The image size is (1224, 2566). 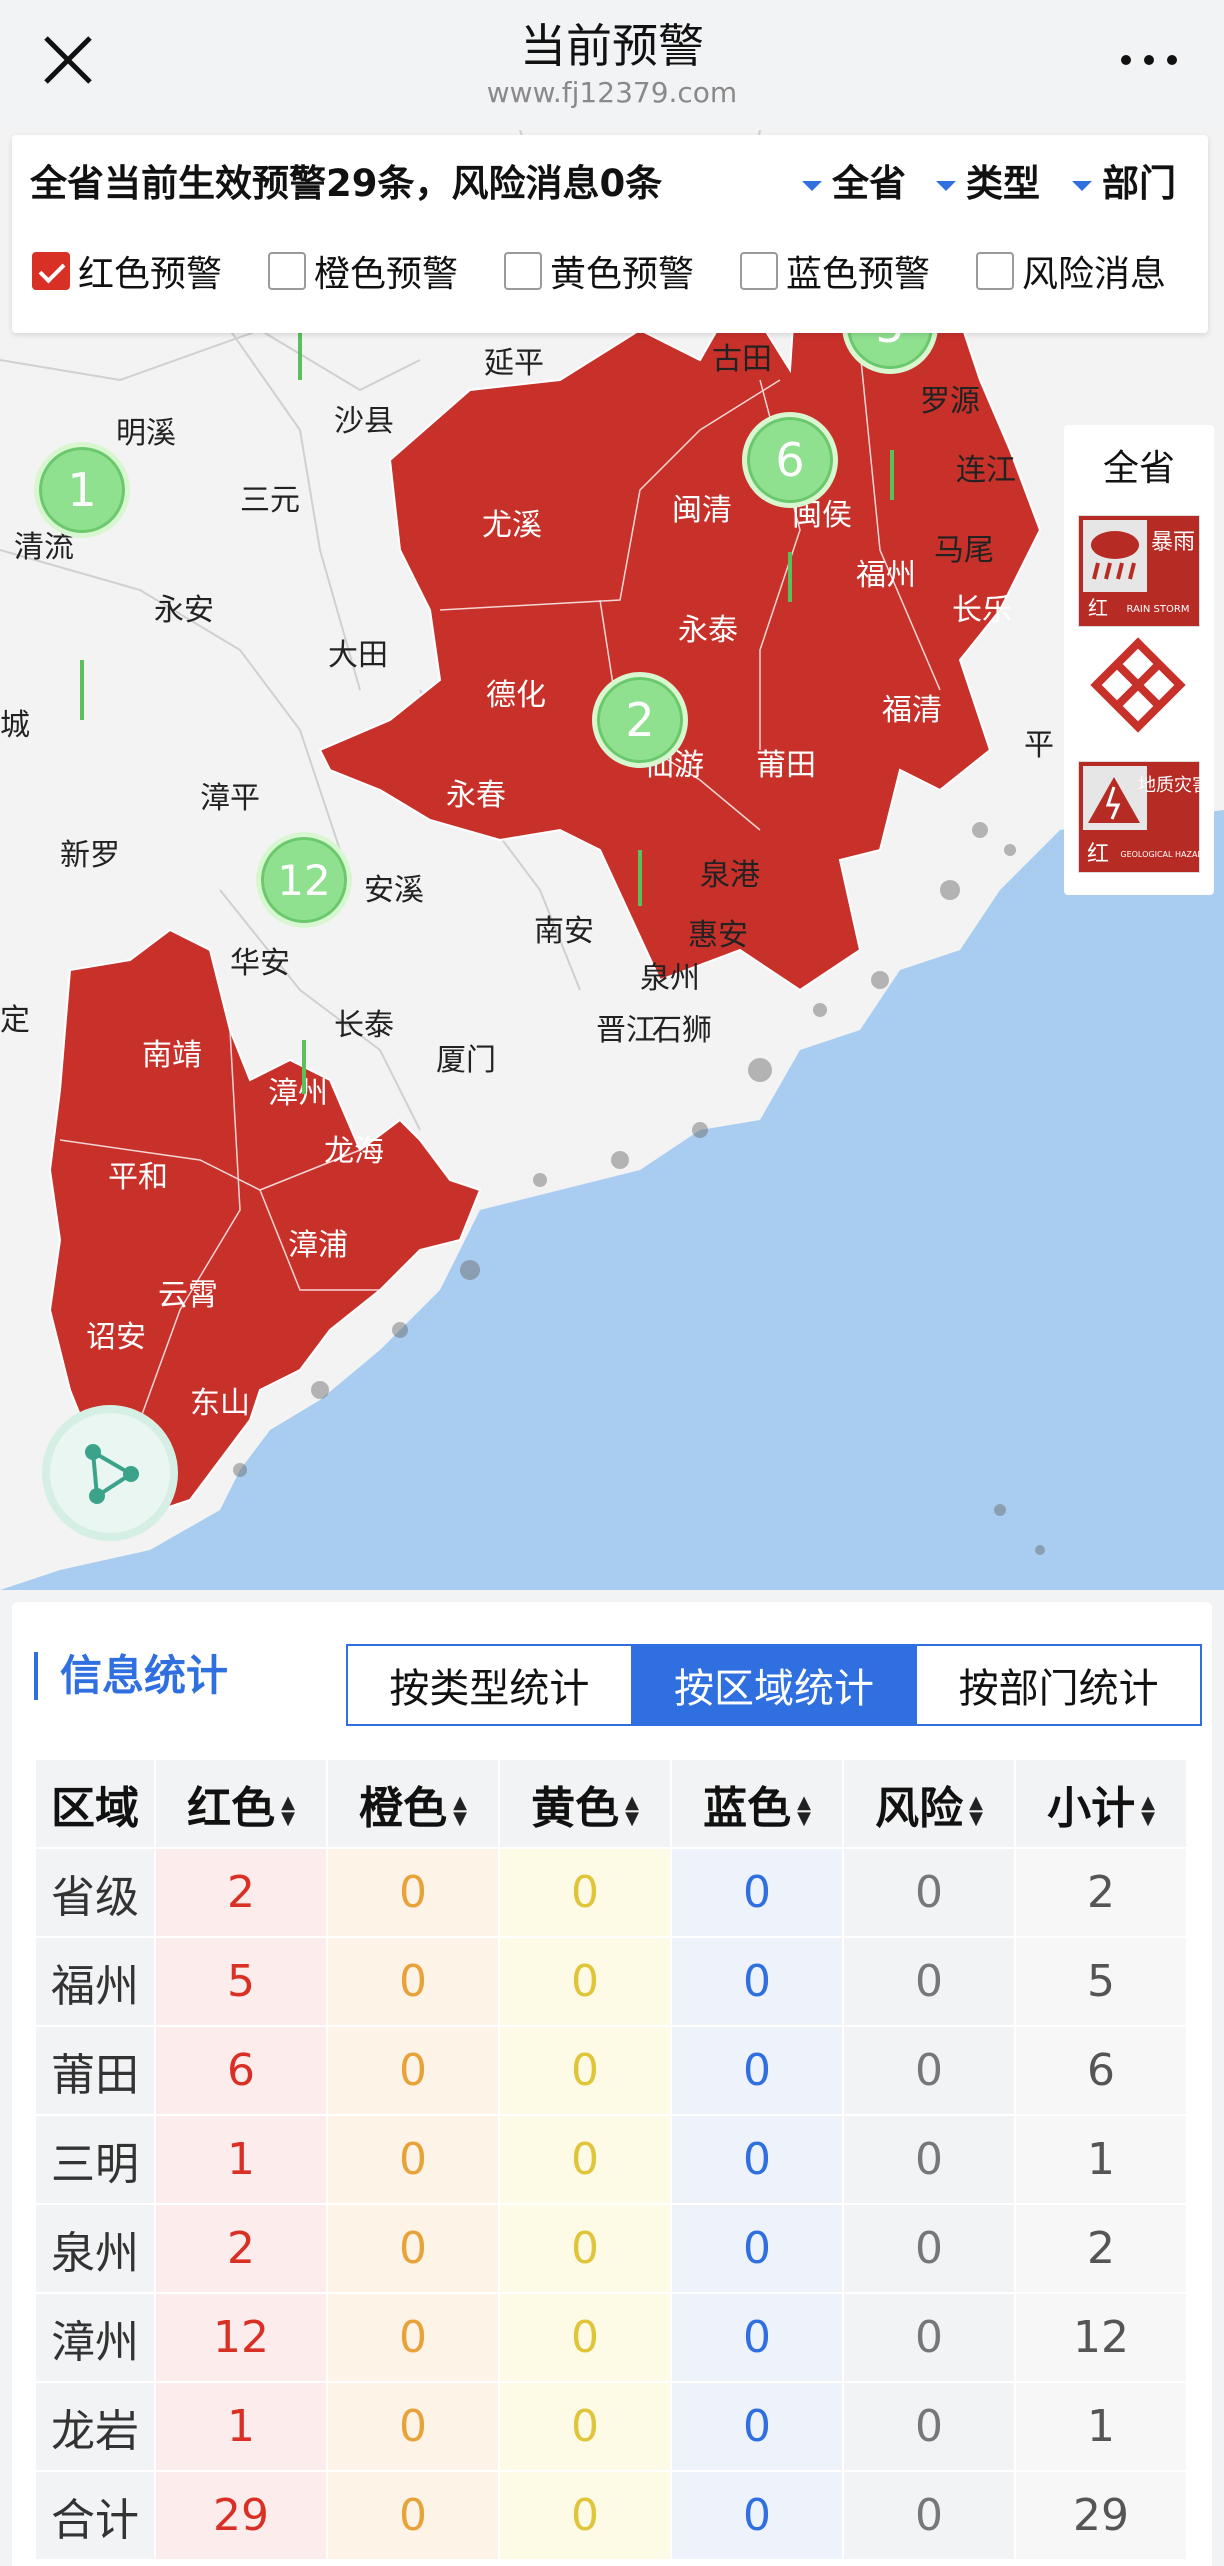 I want to click on geological-hazard-red-icon: 地质灾害 红 GEOLOGICAL HAZAD, so click(x=1139, y=817).